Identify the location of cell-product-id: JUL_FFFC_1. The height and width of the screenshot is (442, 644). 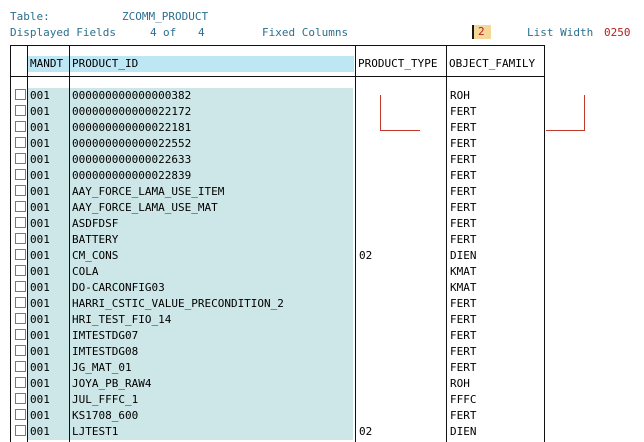
(211, 400).